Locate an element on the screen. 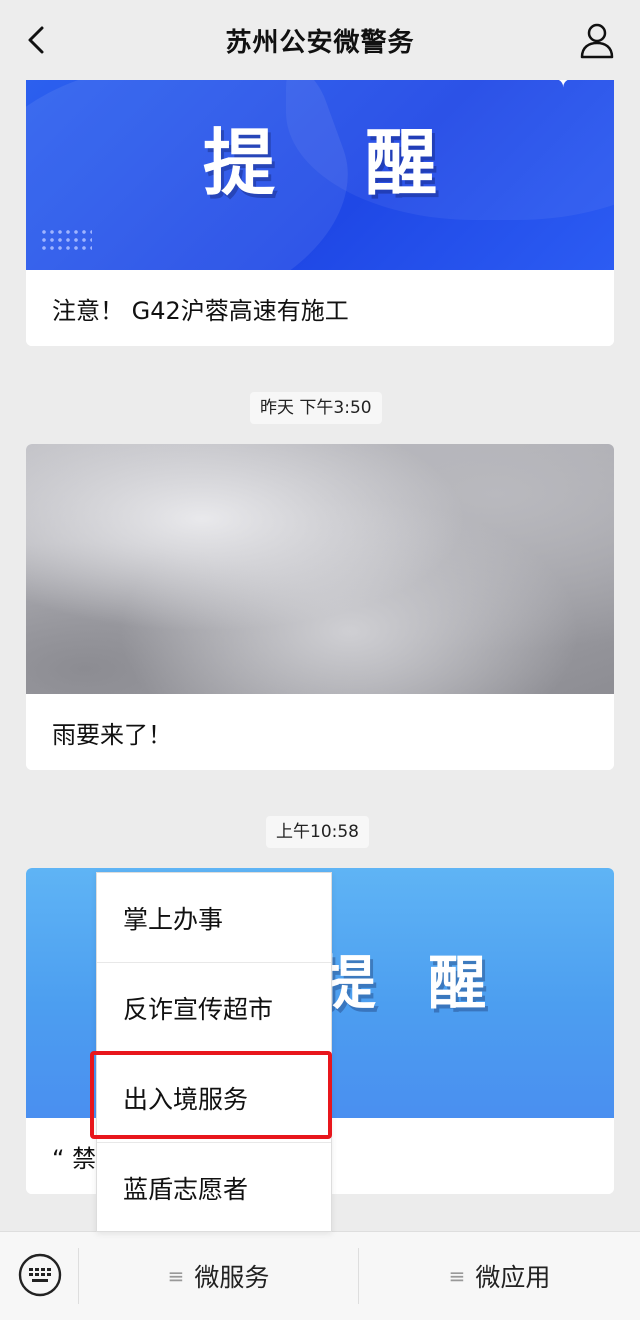  menu-item-anti-fraud-market: 反诈宣传超市 is located at coordinates (214, 1008).